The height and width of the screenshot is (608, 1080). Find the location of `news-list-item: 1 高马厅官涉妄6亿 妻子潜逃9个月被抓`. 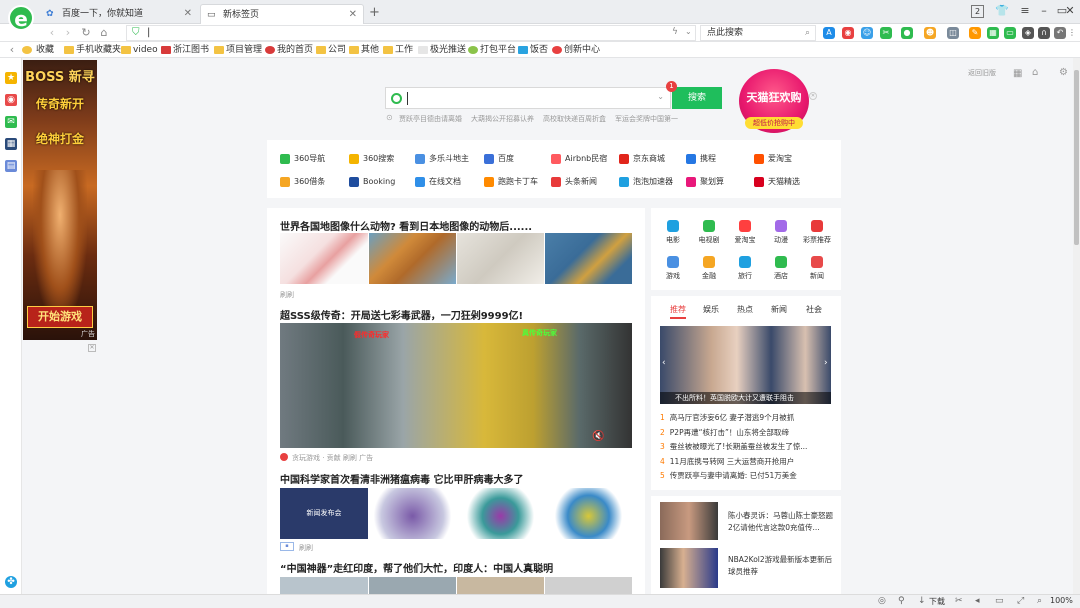

news-list-item: 1 高马厅官涉妄6亿 妻子潜逃9个月被抓 is located at coordinates (747, 417).